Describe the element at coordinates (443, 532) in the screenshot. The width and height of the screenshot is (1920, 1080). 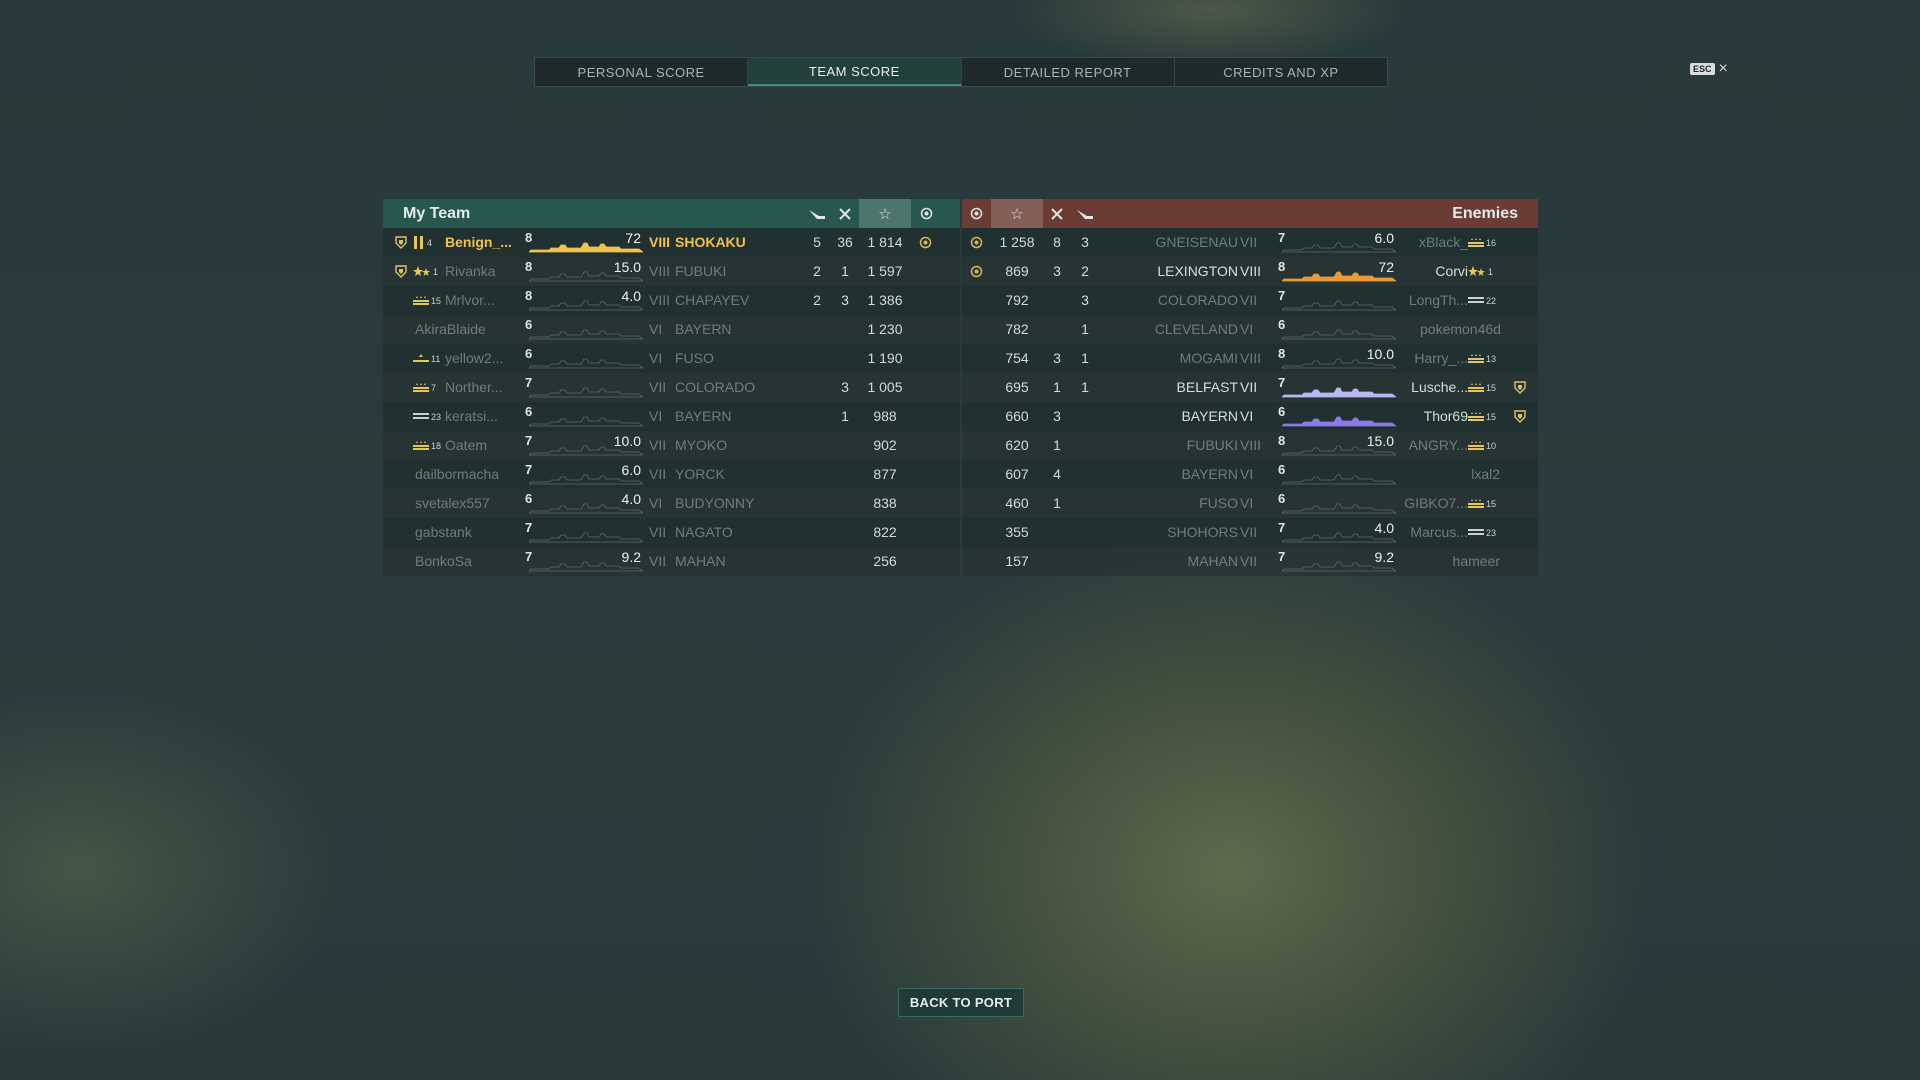
I see `player-name: gabstank` at that location.